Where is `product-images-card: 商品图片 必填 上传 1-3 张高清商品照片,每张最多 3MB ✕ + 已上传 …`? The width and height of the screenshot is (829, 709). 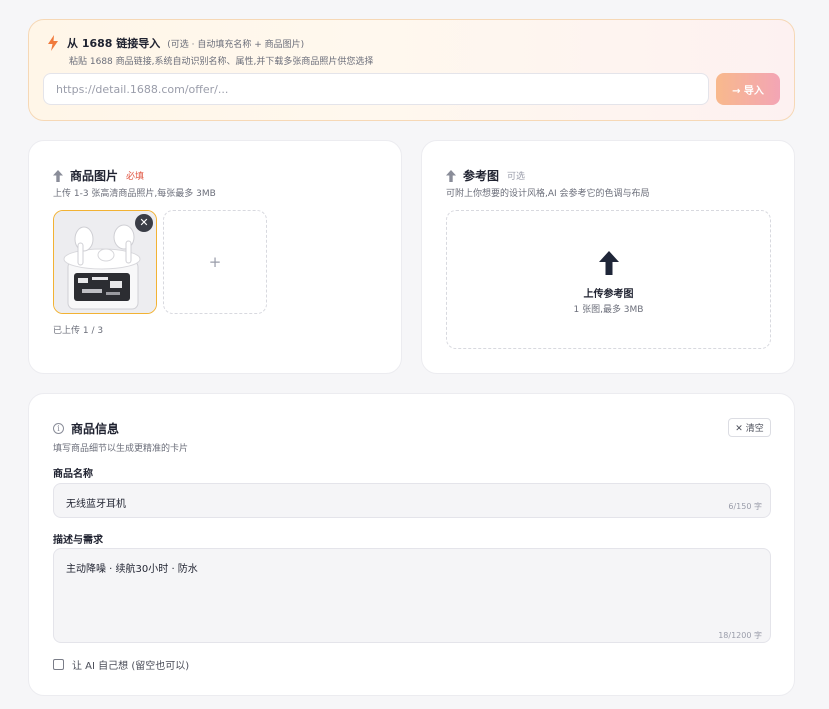
product-images-card: 商品图片 必填 上传 1-3 张高清商品照片,每张最多 3MB ✕ + 已上传 … is located at coordinates (215, 257).